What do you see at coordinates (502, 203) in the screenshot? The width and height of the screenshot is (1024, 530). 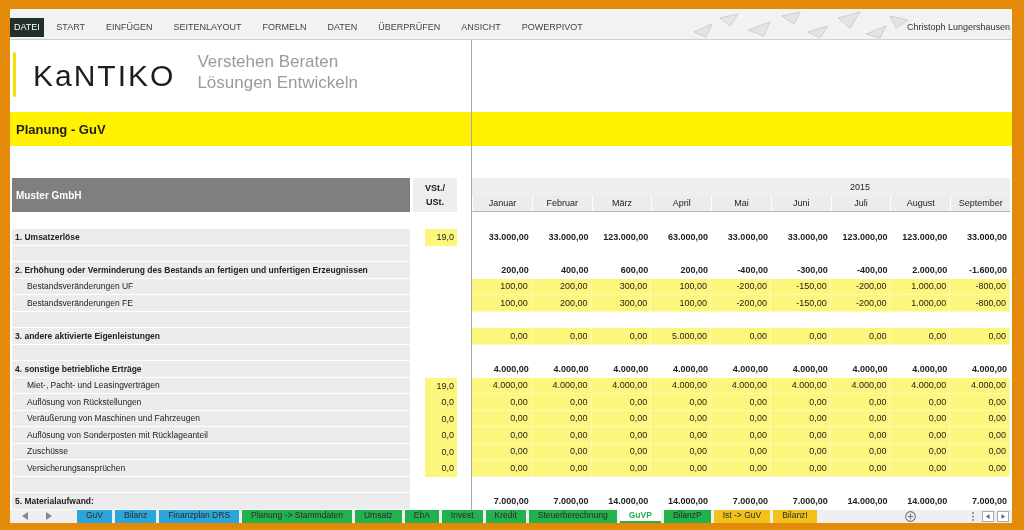 I see `month-header: Januar` at bounding box center [502, 203].